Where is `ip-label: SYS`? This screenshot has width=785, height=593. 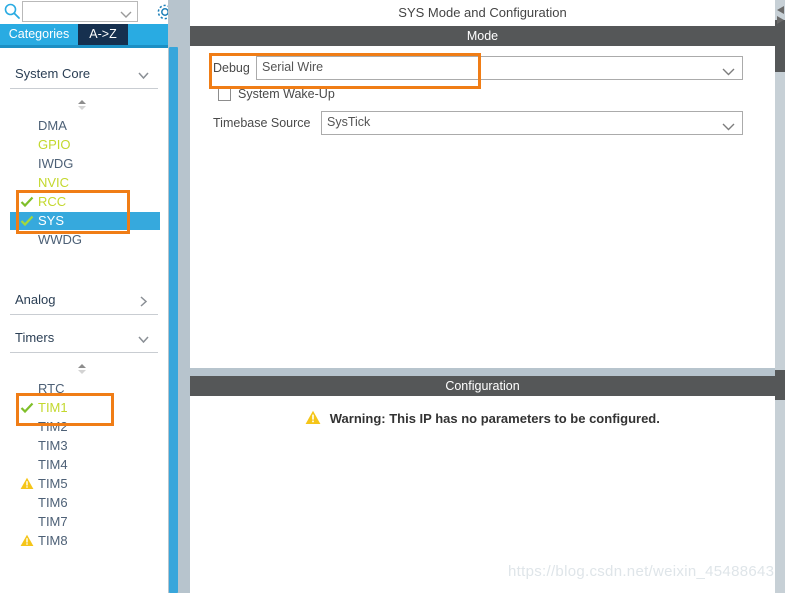 ip-label: SYS is located at coordinates (51, 220).